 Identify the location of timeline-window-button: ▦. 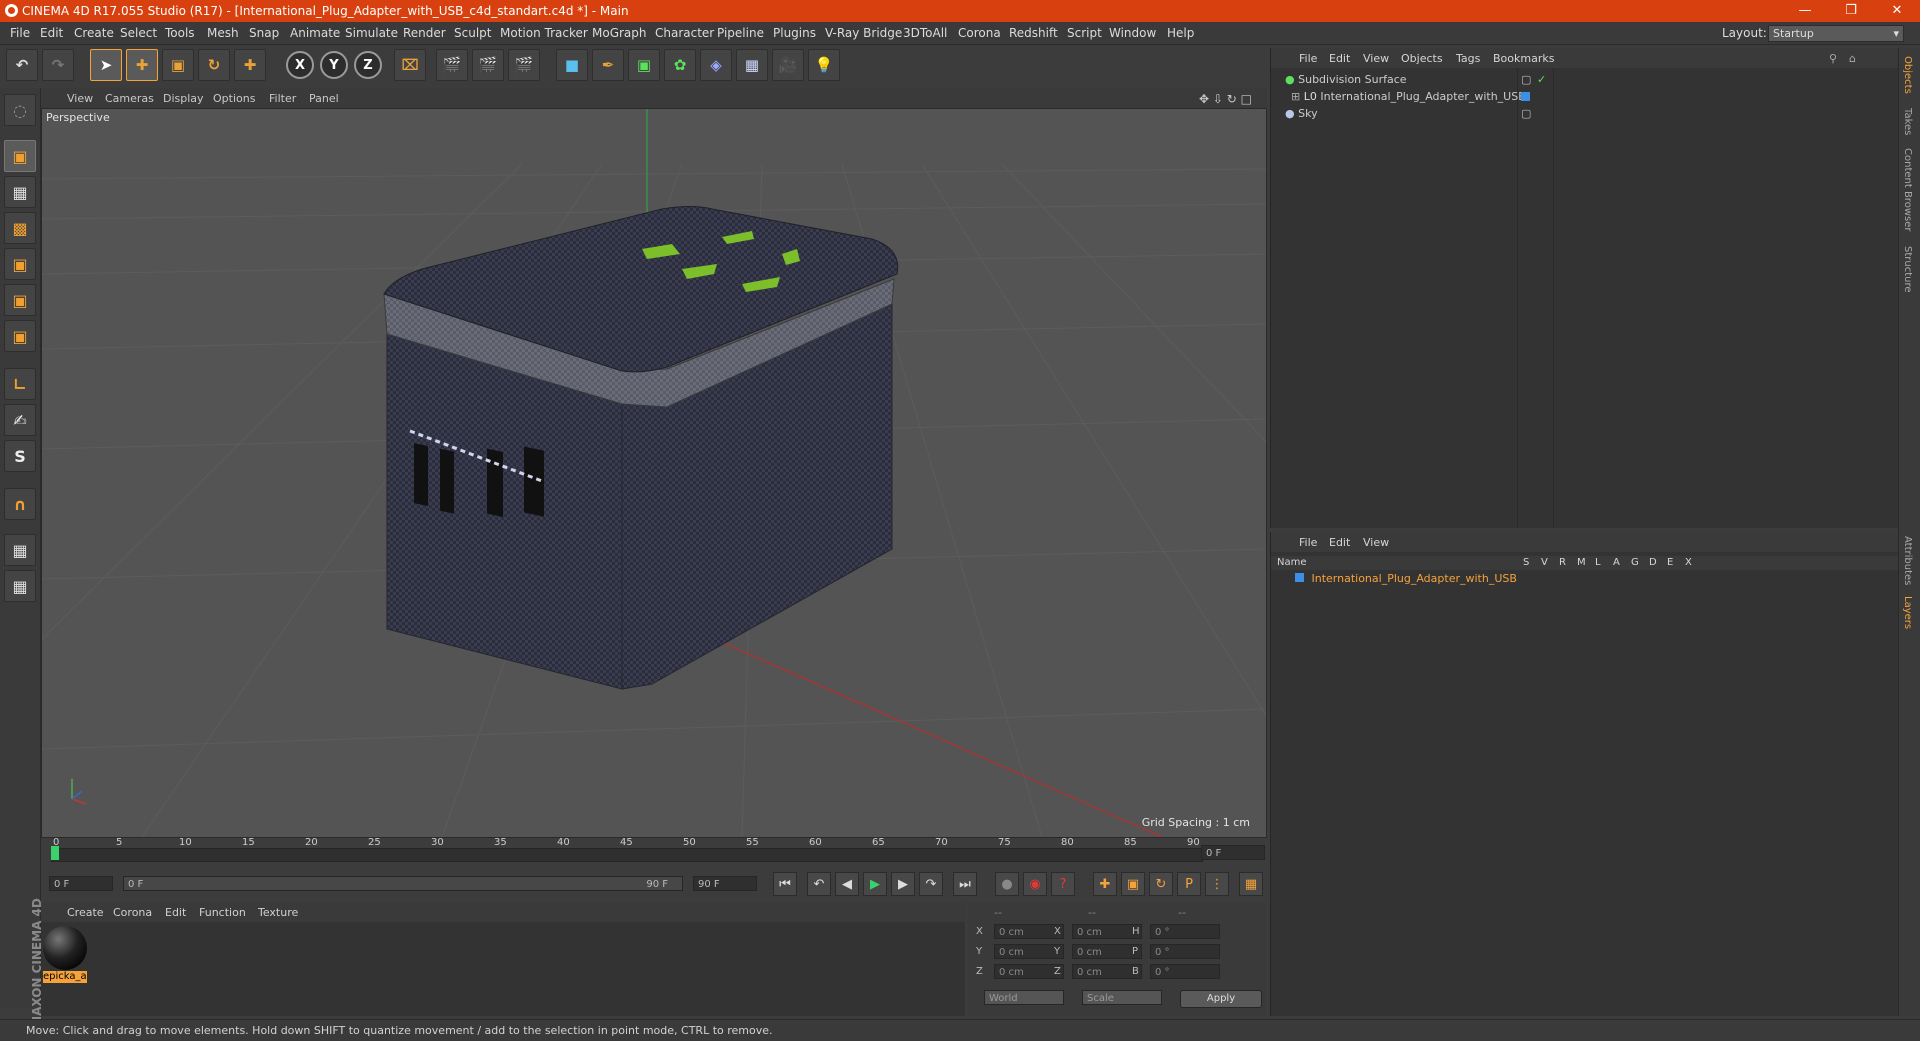
(1251, 884).